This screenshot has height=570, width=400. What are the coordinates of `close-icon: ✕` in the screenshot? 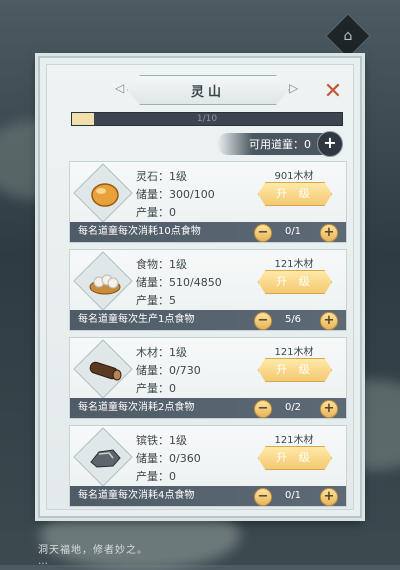 It's located at (333, 91).